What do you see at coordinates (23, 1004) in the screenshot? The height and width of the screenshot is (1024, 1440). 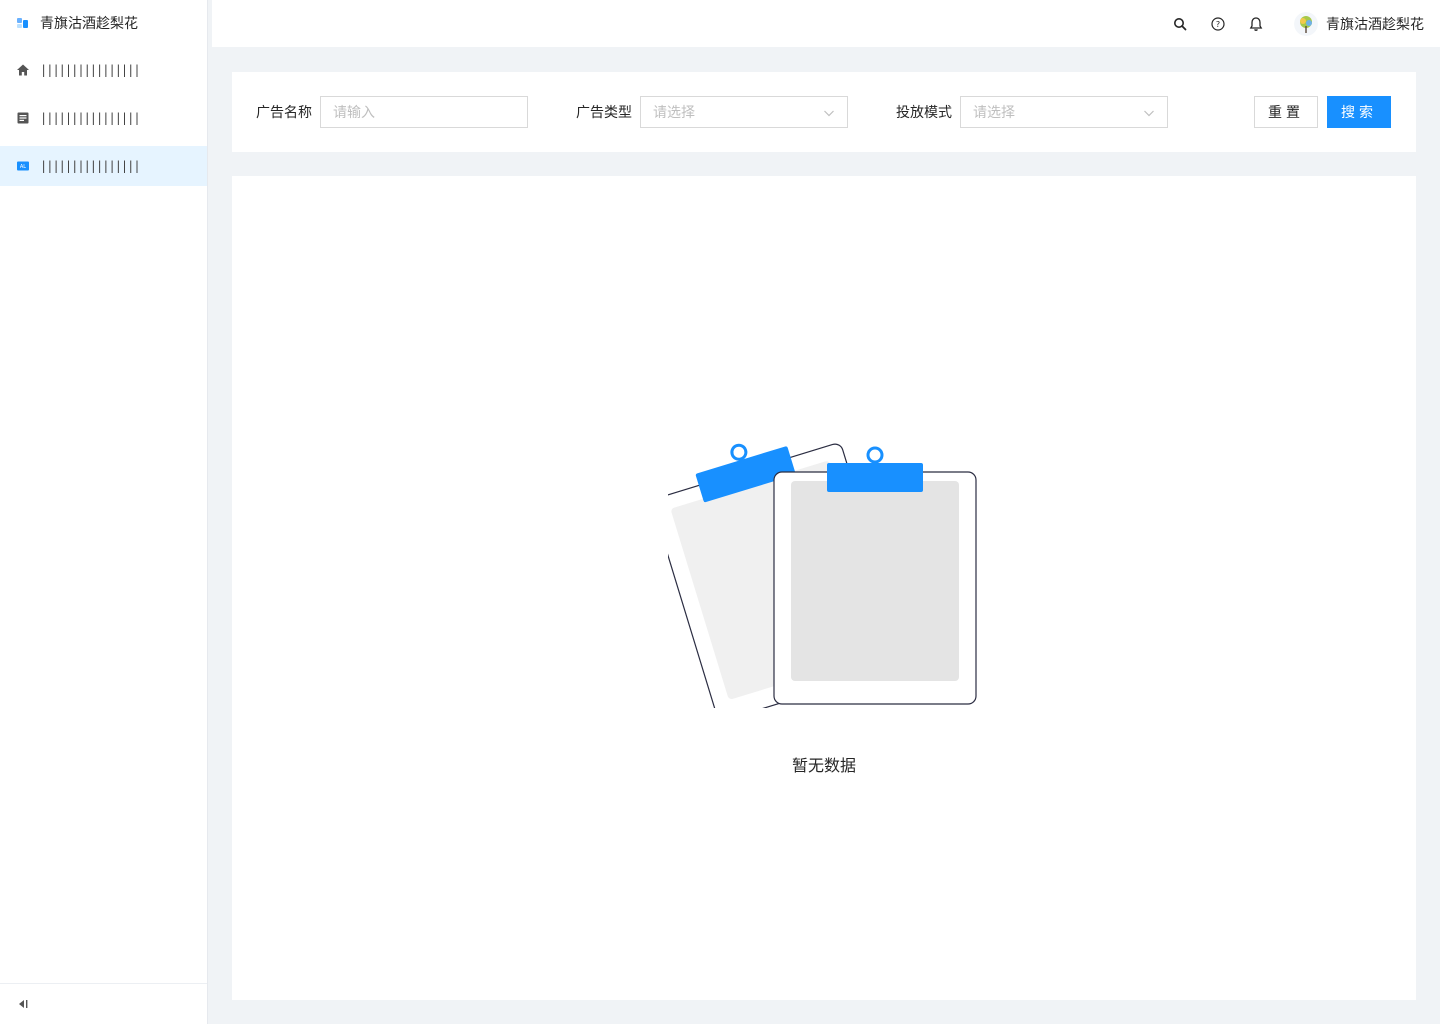 I see `collapse-sidebar-icon` at bounding box center [23, 1004].